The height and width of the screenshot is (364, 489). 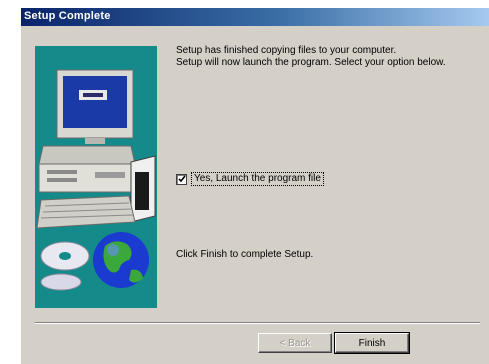 I want to click on launch-program-label: Yes, Launch the program file, so click(x=257, y=179).